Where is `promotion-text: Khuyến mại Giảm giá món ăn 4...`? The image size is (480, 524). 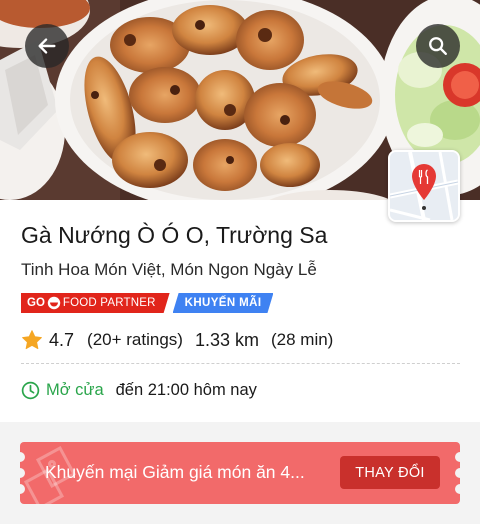
promotion-text: Khuyến mại Giảm giá món ăn 4... is located at coordinates (175, 472).